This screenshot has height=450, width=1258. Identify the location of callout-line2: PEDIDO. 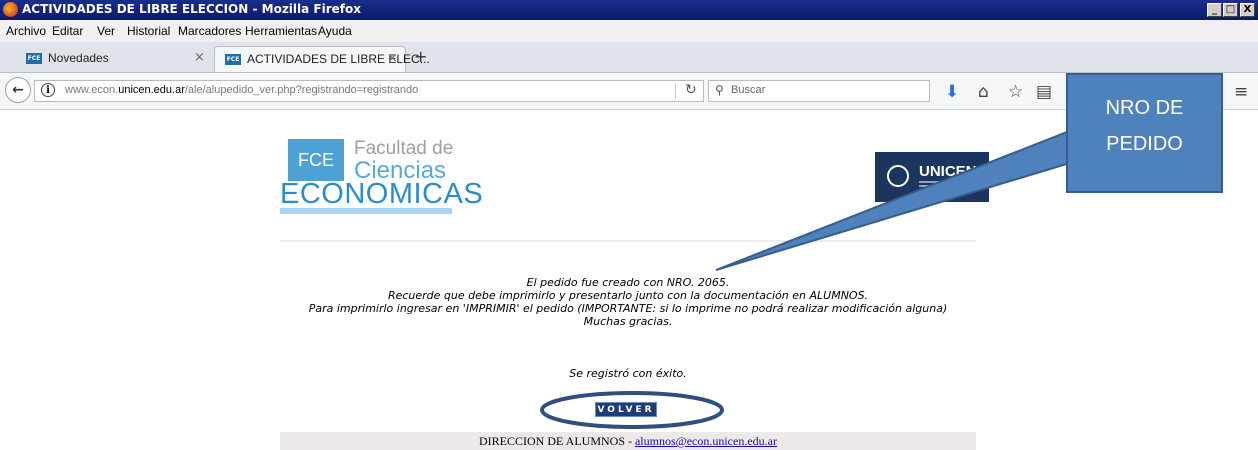
(1144, 144).